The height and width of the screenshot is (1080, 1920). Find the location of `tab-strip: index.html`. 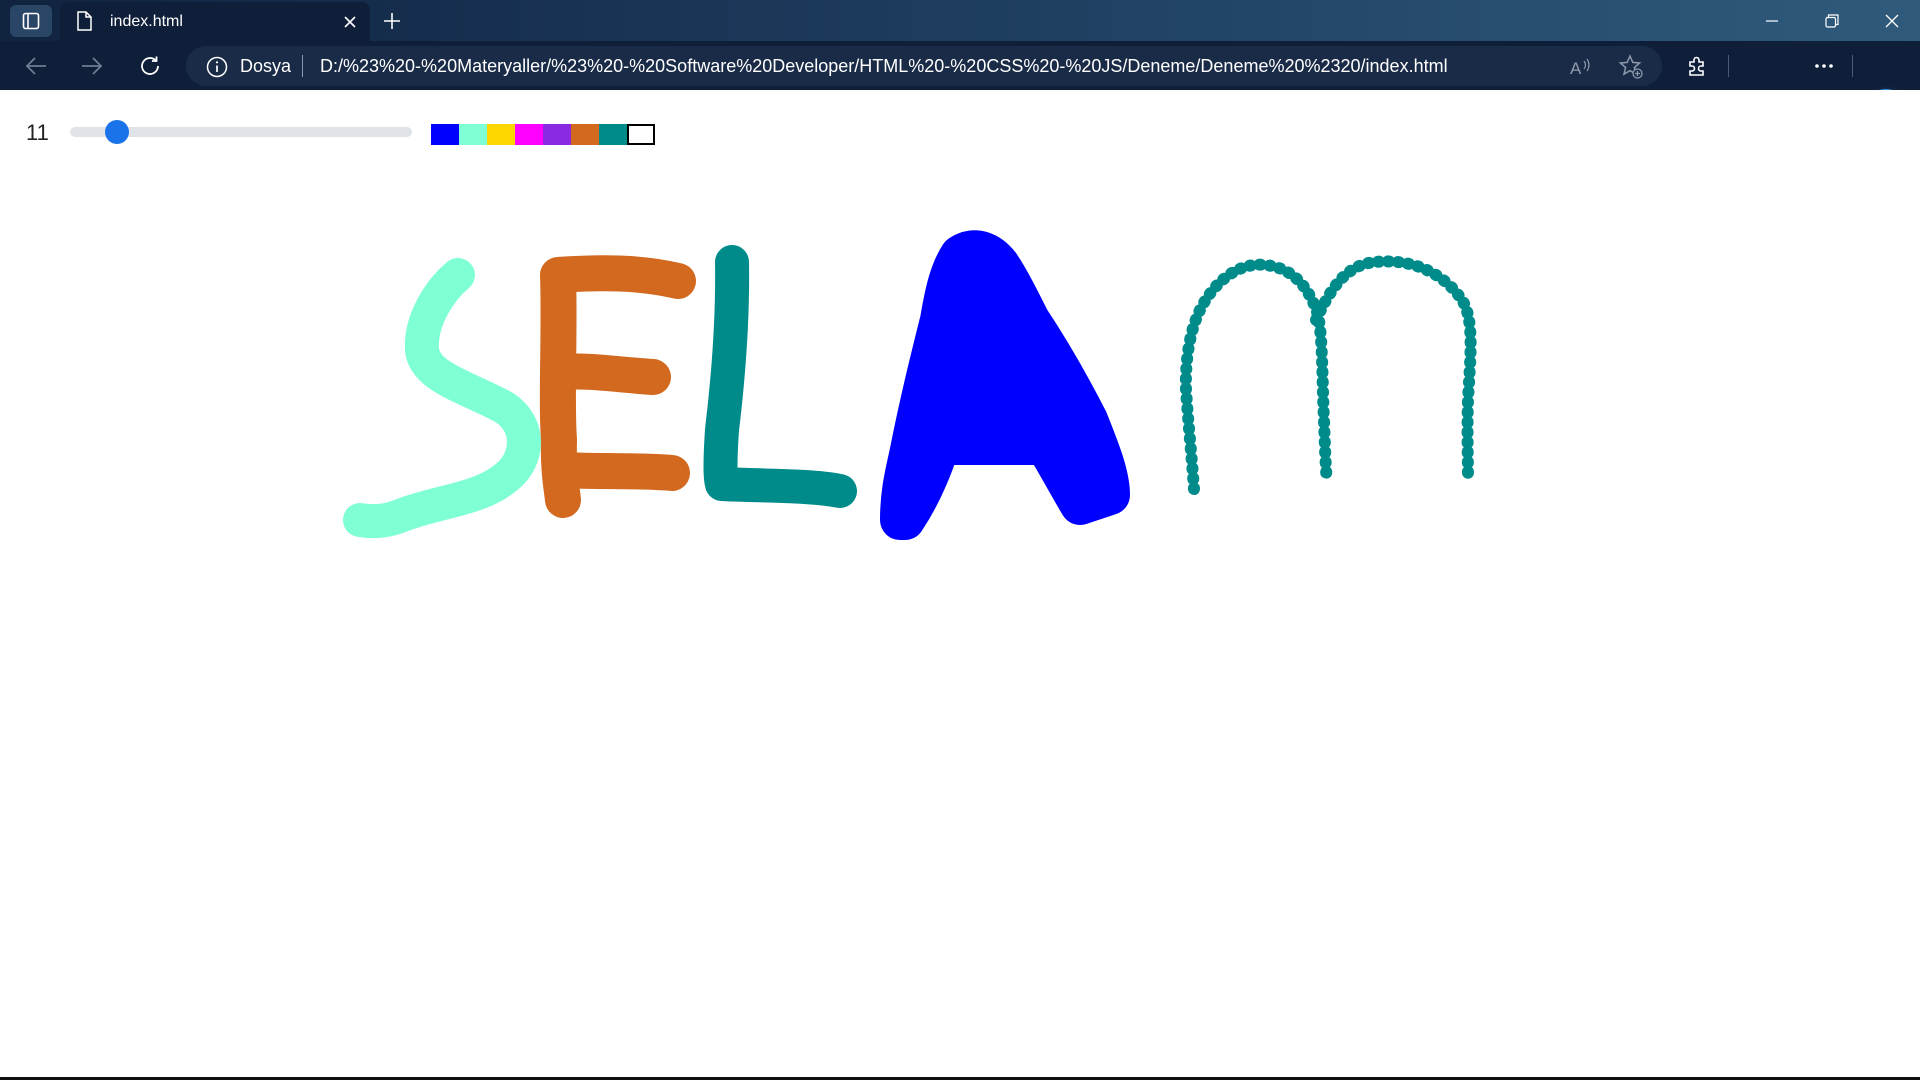

tab-strip: index.html is located at coordinates (960, 20).